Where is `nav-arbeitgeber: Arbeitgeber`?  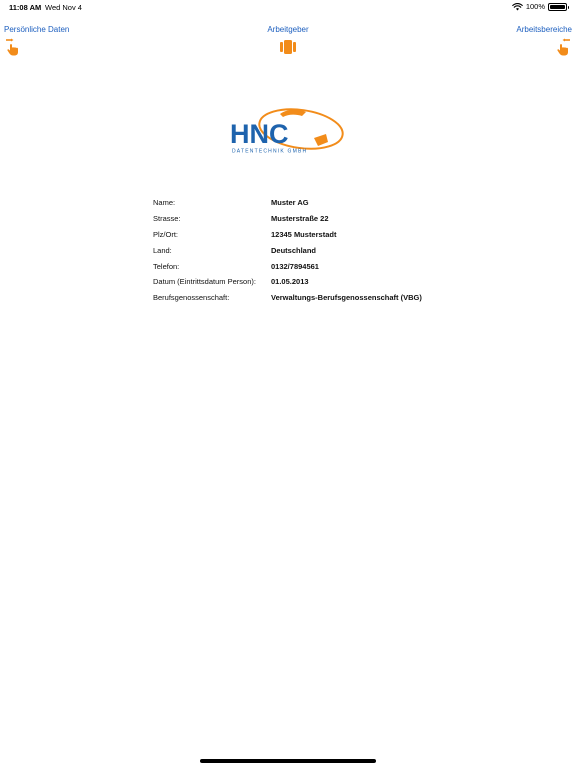 nav-arbeitgeber: Arbeitgeber is located at coordinates (288, 40).